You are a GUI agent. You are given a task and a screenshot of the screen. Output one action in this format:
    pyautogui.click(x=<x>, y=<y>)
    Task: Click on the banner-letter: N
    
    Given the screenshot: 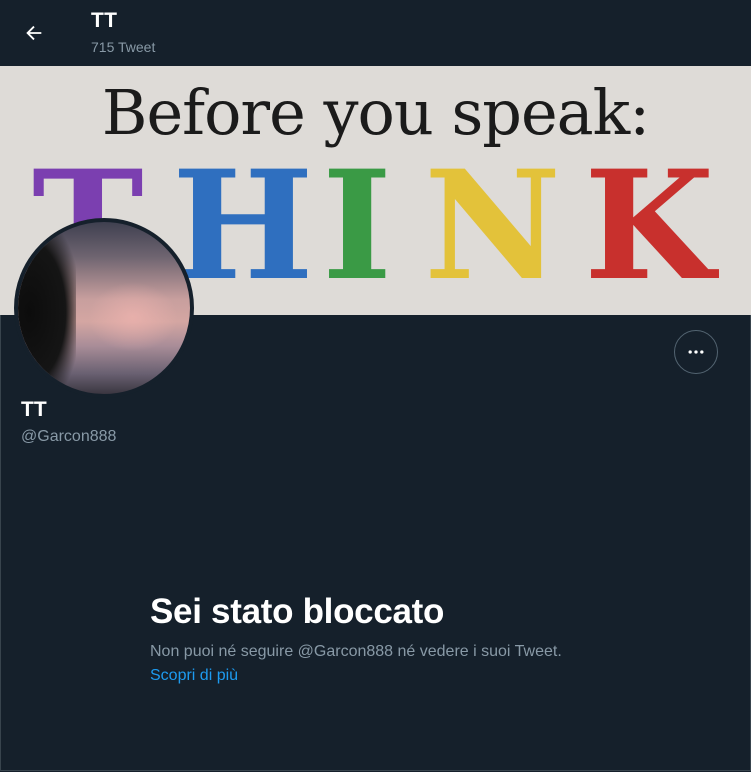 What is the action you would take?
    pyautogui.click(x=493, y=226)
    